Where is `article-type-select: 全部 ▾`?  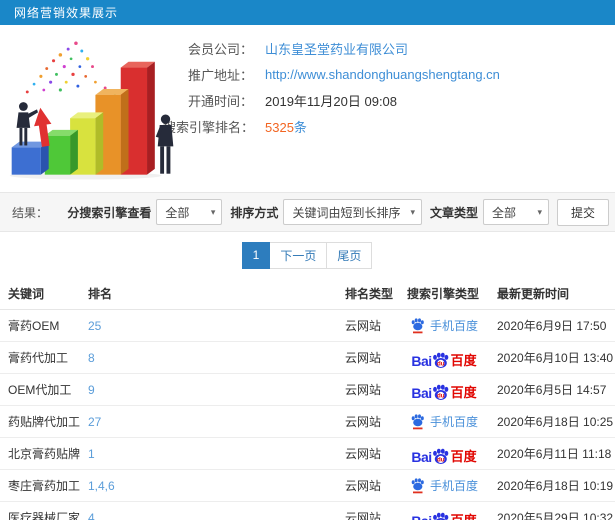 article-type-select: 全部 ▾ is located at coordinates (516, 212).